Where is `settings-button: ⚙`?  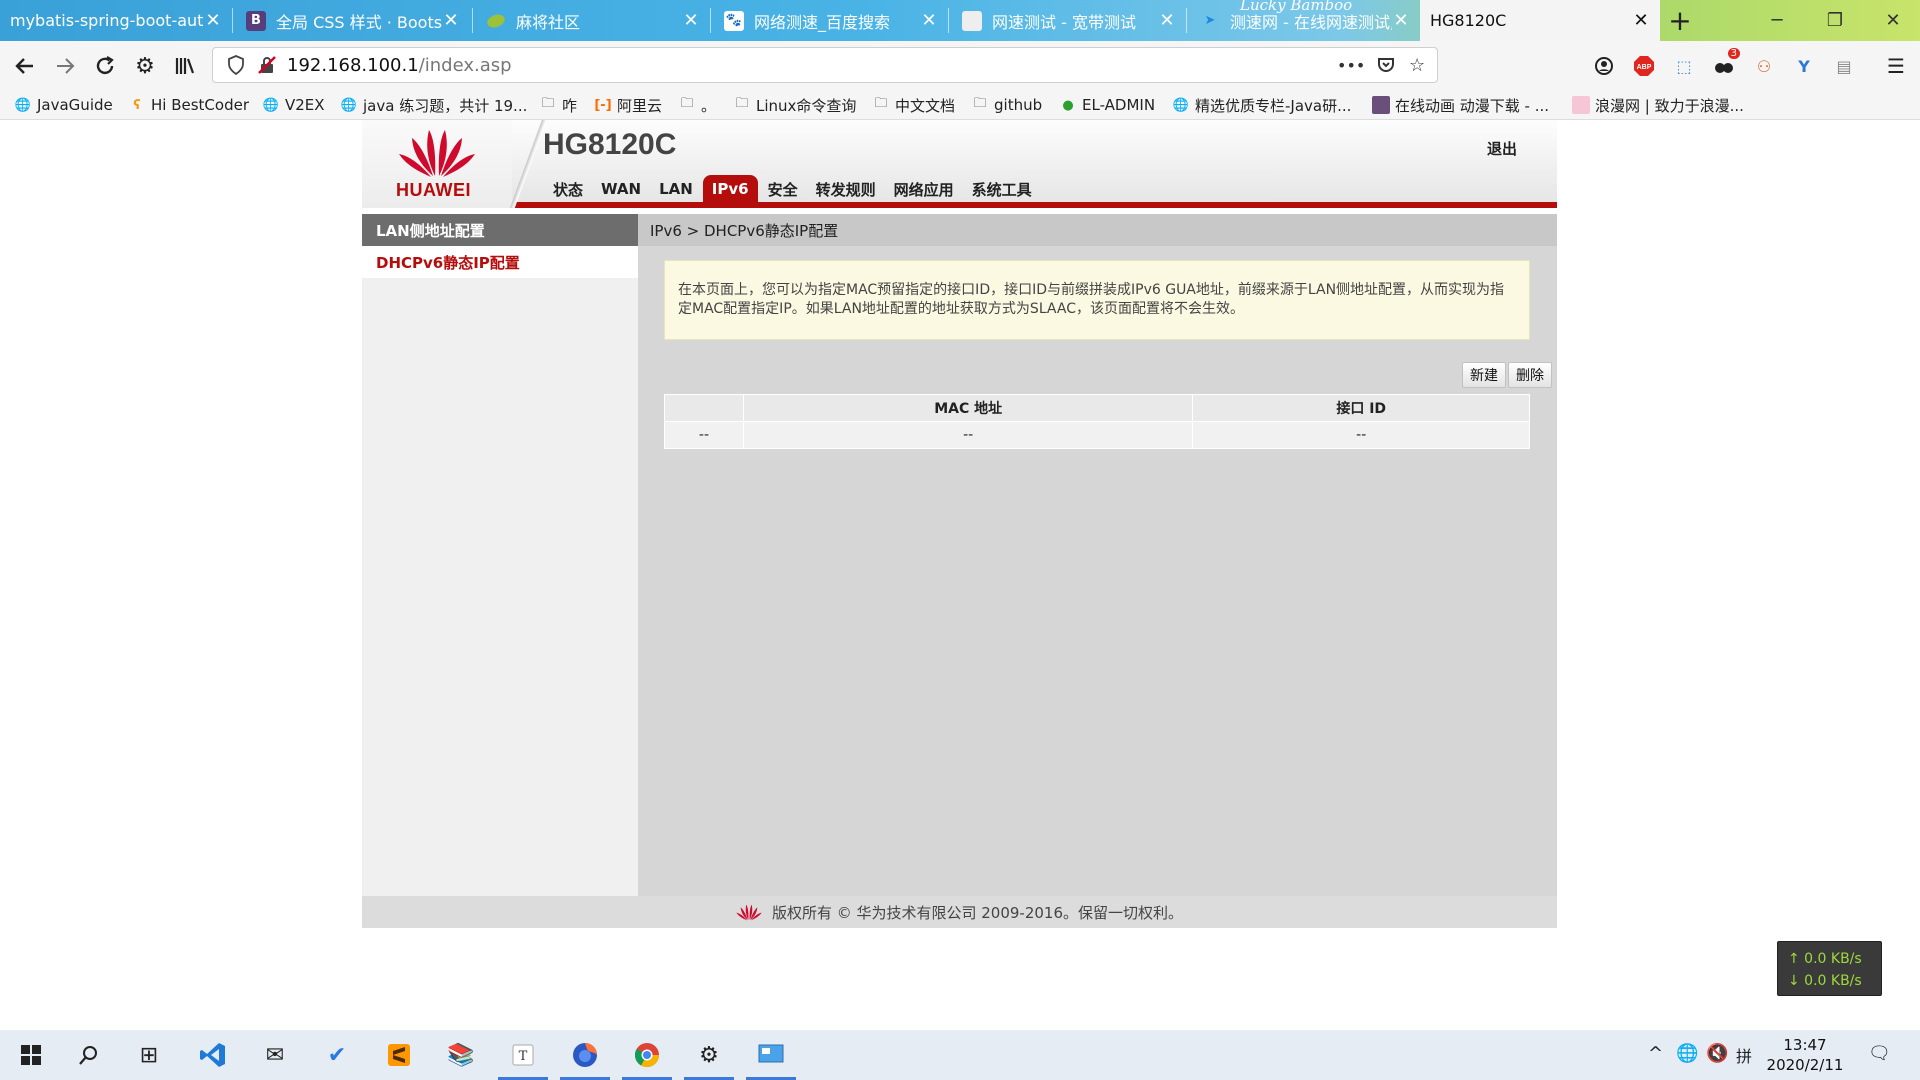
settings-button: ⚙ is located at coordinates (145, 66).